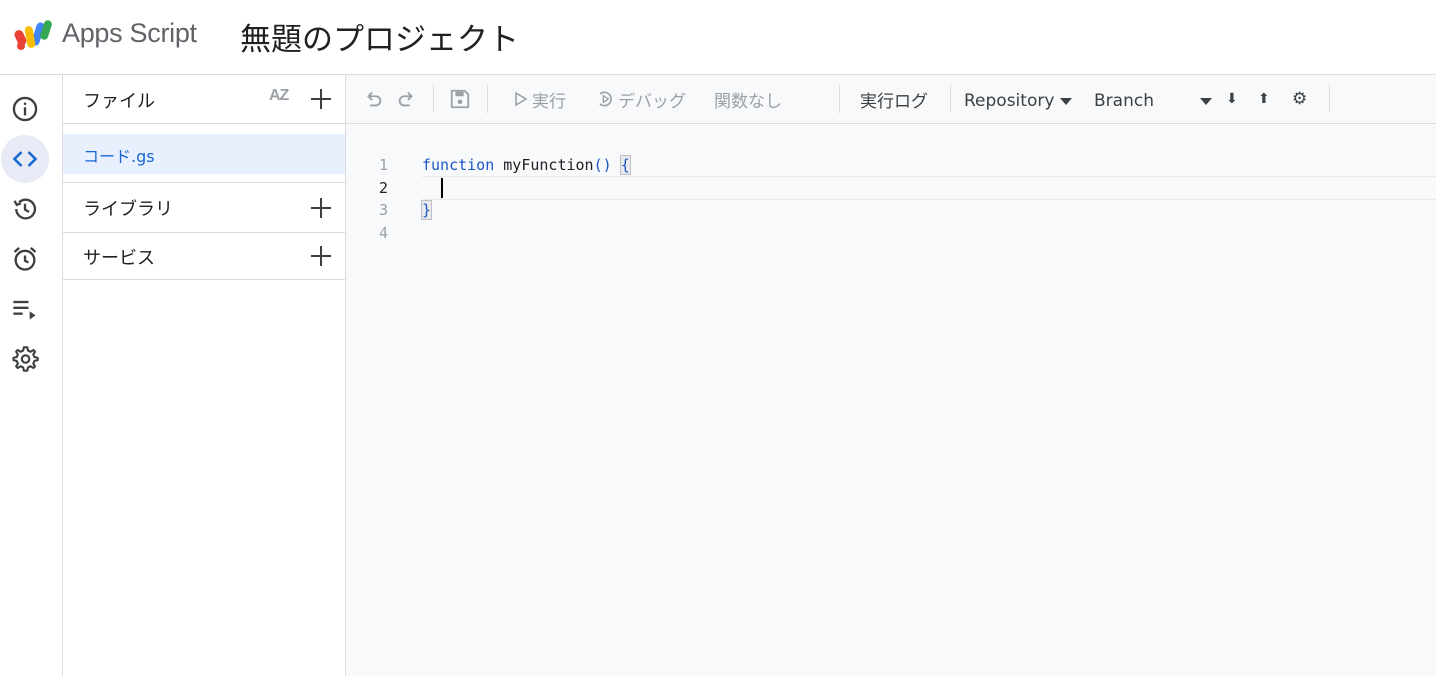  What do you see at coordinates (204, 154) in the screenshot?
I see `file-item-code-gs: コード.gs` at bounding box center [204, 154].